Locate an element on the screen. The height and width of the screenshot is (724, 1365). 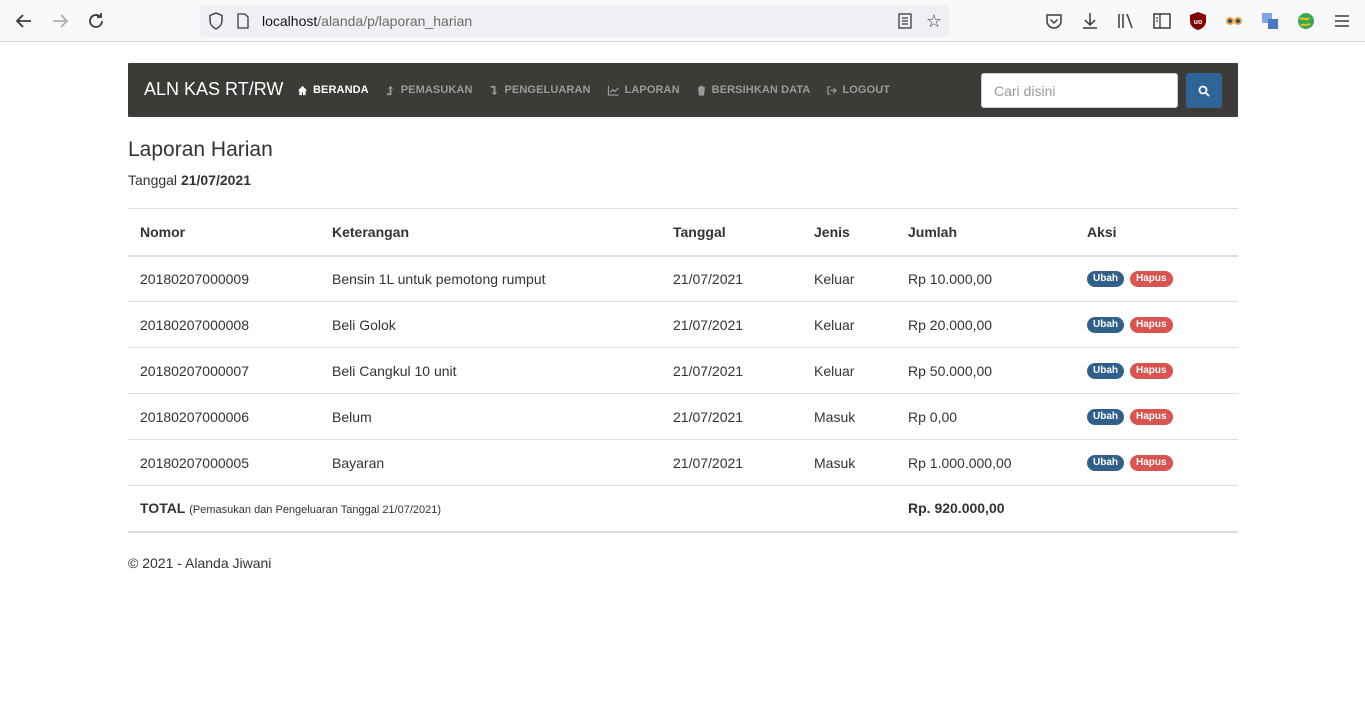
report-date: Tanggal 21/07/2021 is located at coordinates (189, 180).